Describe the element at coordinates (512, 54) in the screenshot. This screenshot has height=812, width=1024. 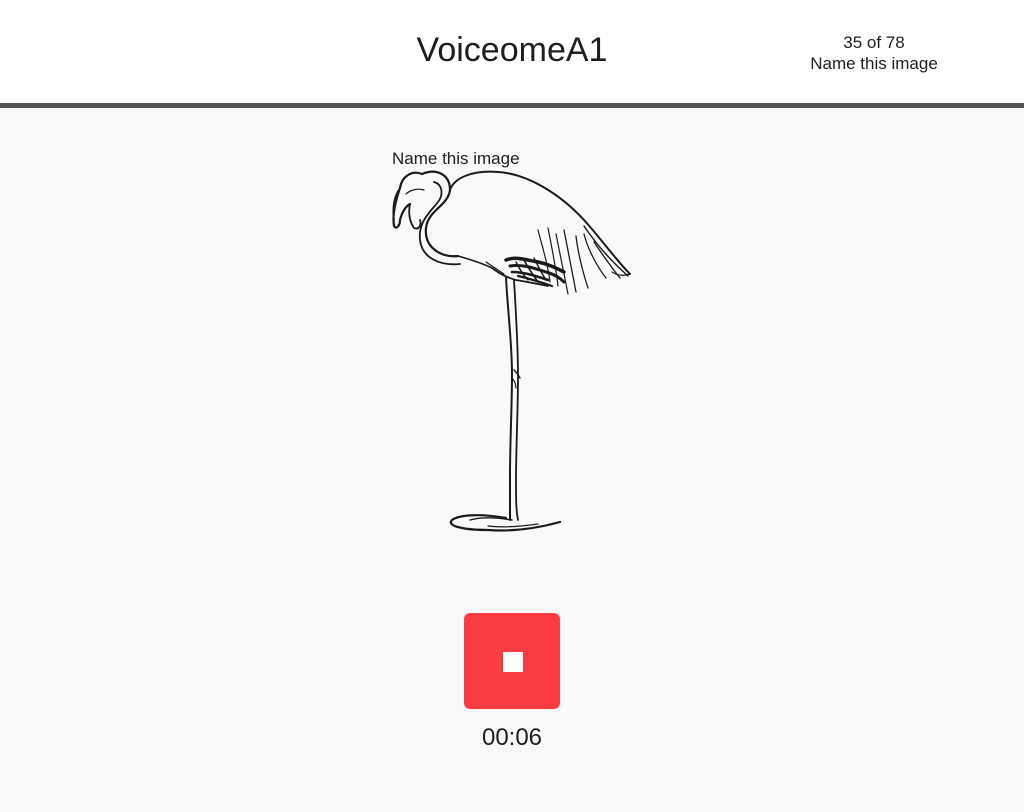
I see `app-header: VoiceomeA1 35 of 78 Name this image` at that location.